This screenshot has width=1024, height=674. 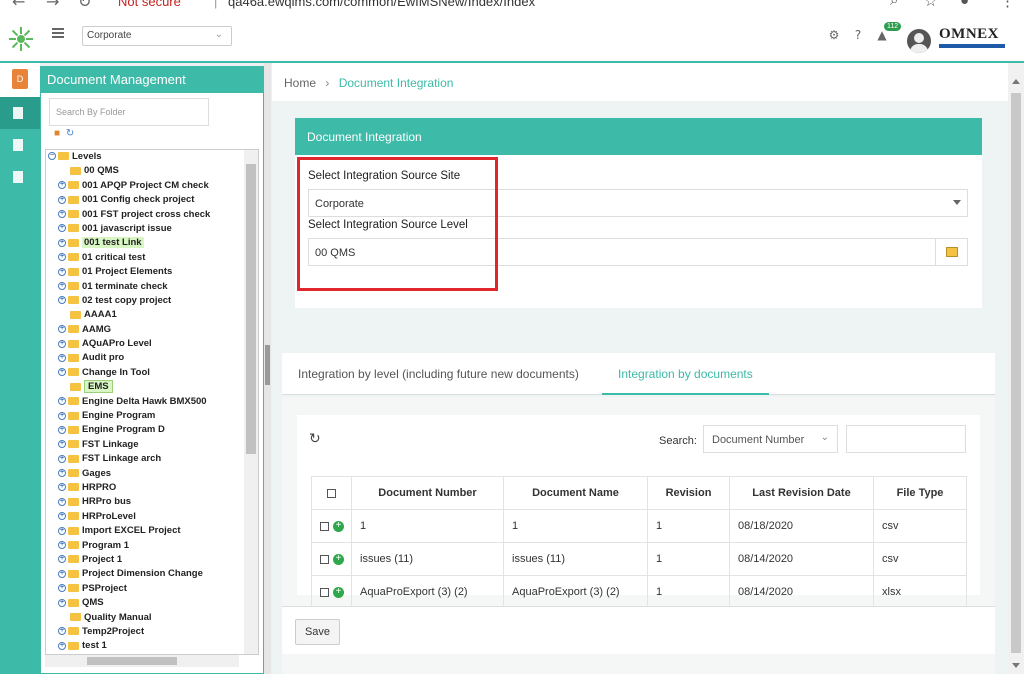 I want to click on tree-item: + HRPRO, so click(x=152, y=488).